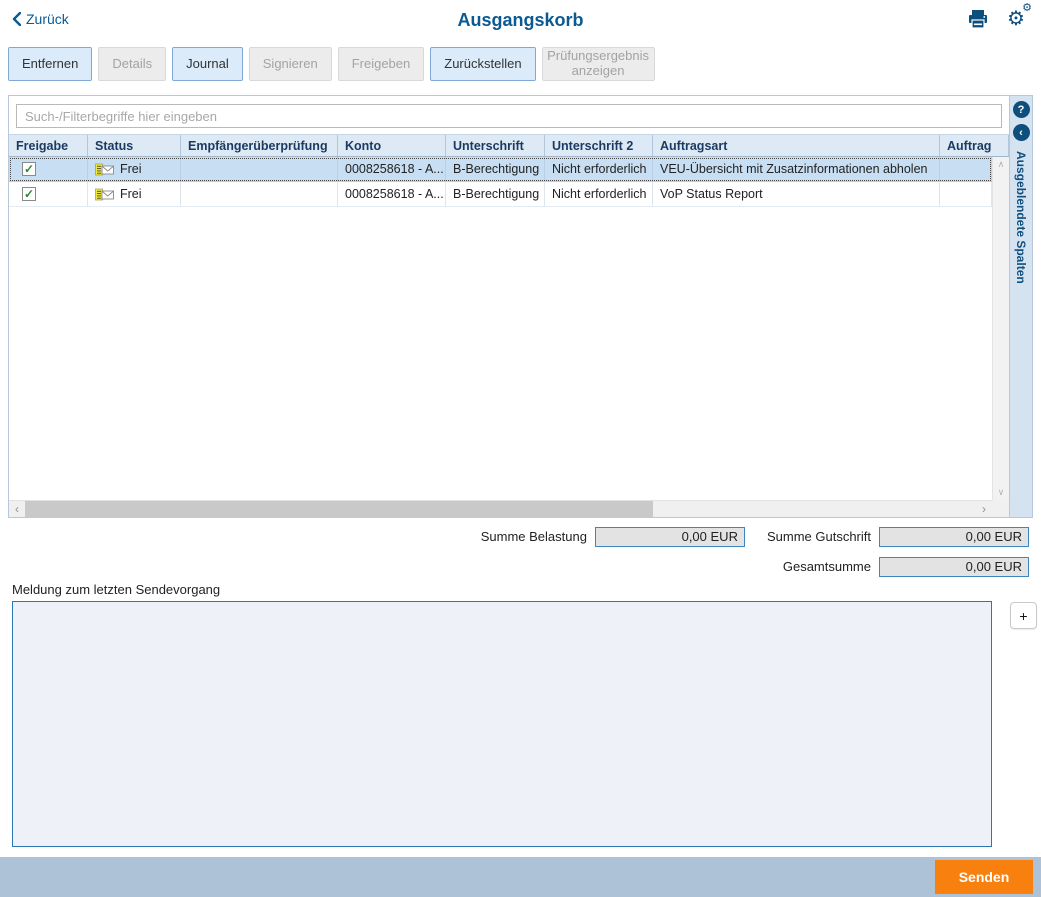  I want to click on scroll-left-icon: ‹, so click(17, 509).